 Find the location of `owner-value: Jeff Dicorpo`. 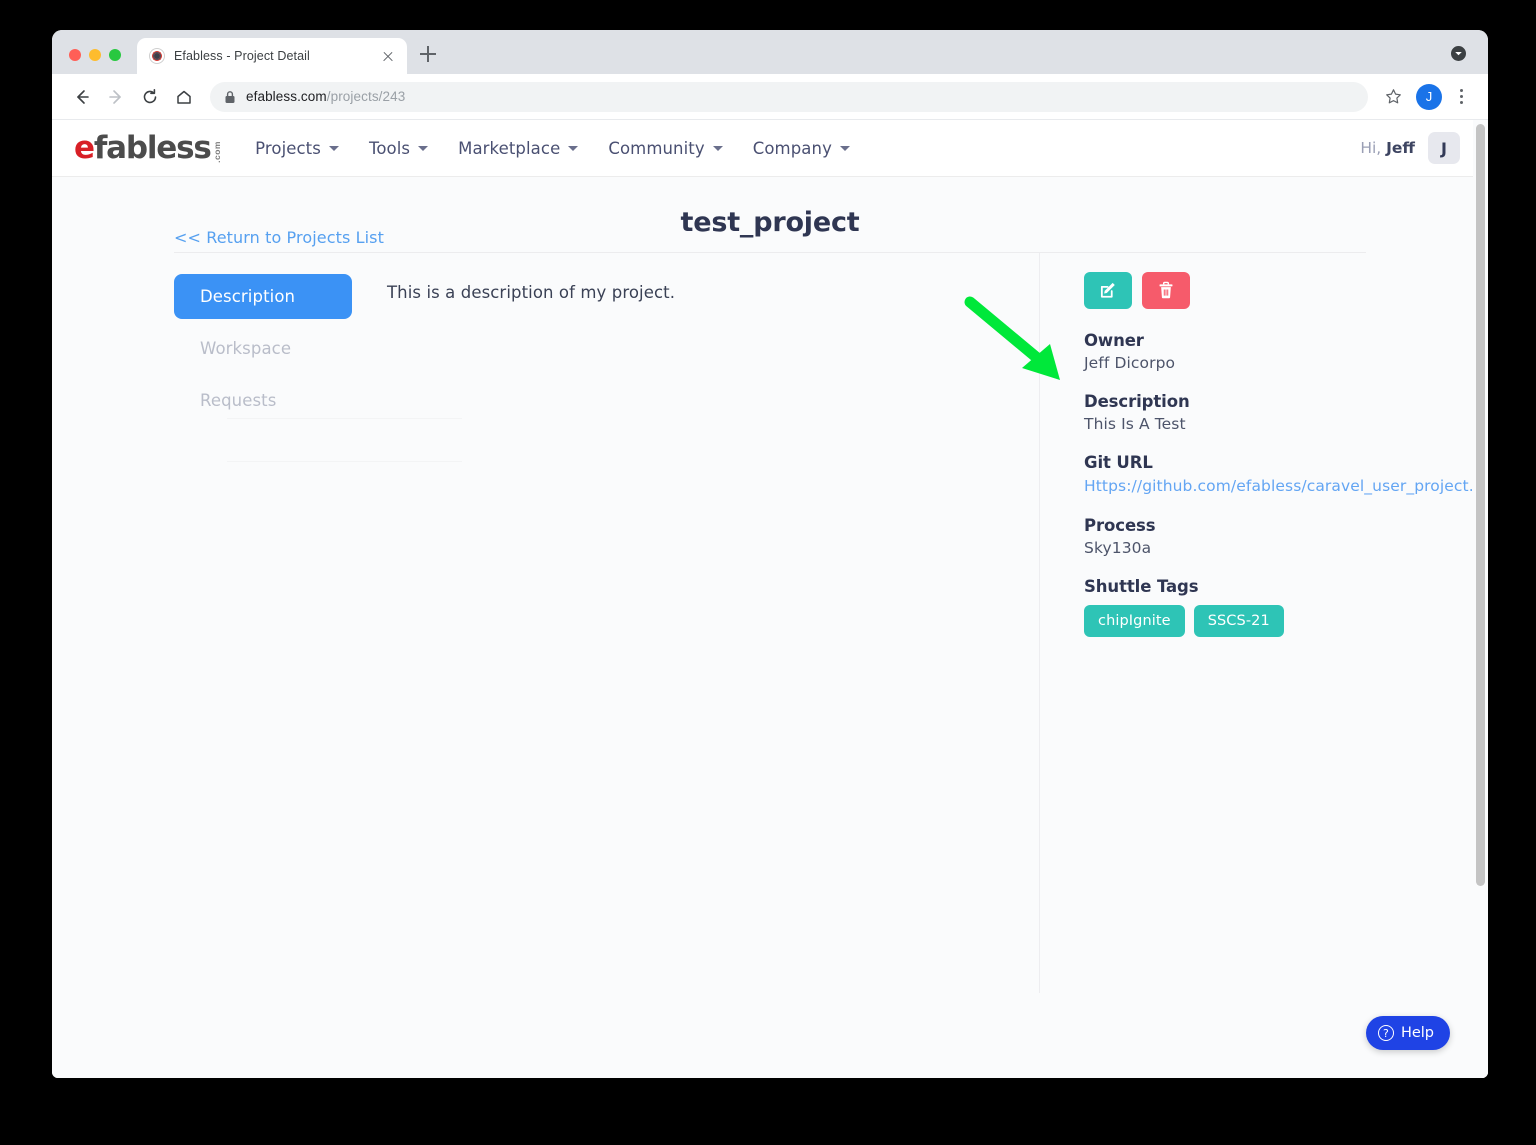

owner-value: Jeff Dicorpo is located at coordinates (1130, 363).